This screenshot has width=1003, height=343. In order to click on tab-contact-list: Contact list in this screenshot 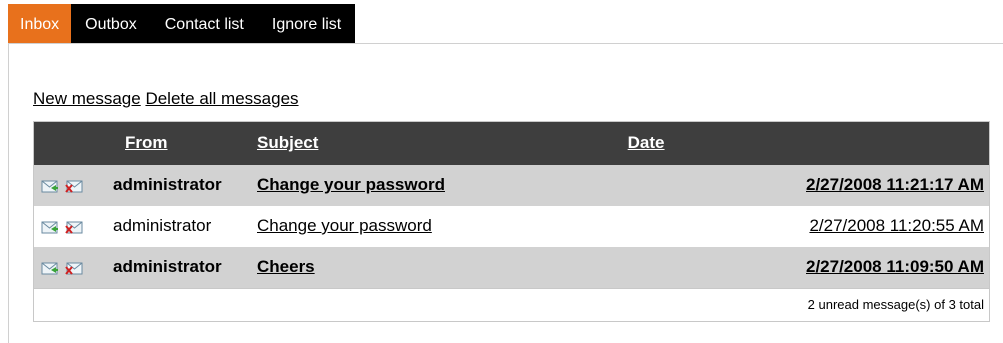, I will do `click(204, 23)`.